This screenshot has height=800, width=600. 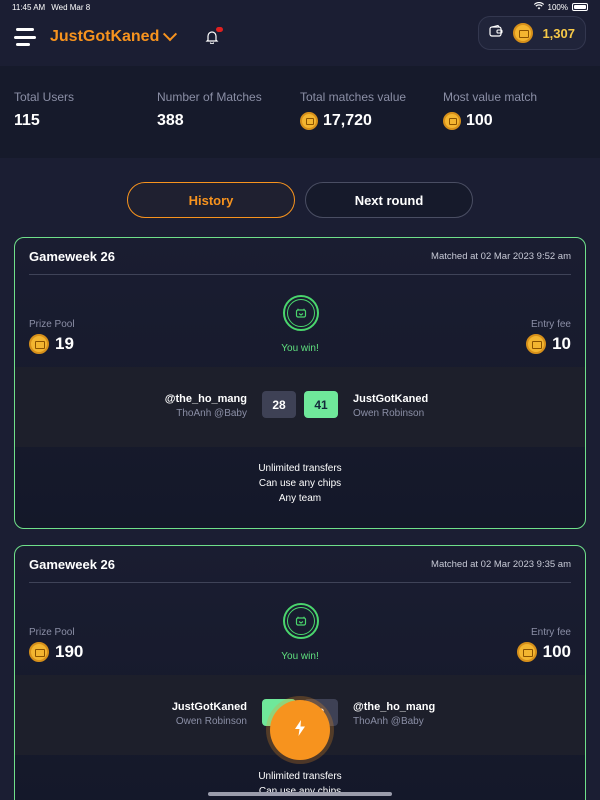 What do you see at coordinates (557, 7) in the screenshot?
I see `battery-percent: 100%` at bounding box center [557, 7].